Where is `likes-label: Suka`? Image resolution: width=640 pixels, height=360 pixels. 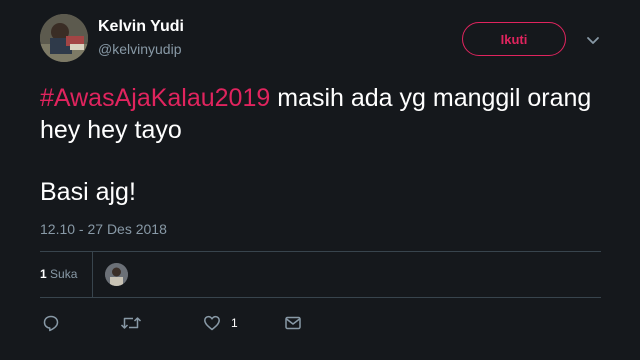 likes-label: Suka is located at coordinates (64, 274).